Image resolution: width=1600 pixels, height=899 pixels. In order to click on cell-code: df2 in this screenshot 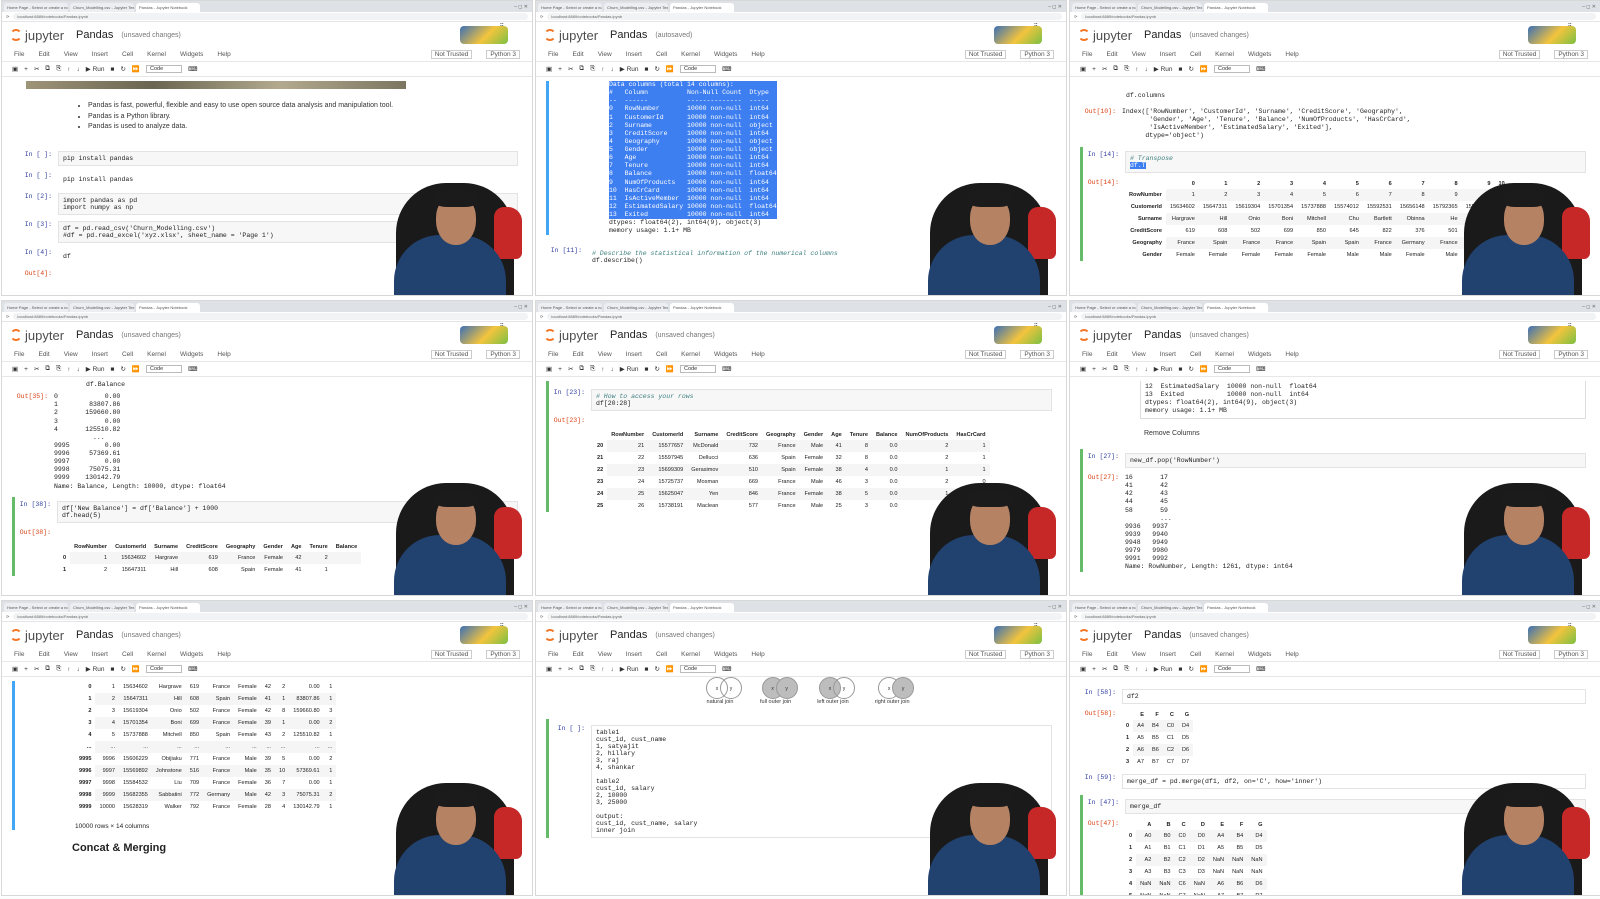, I will do `click(1354, 696)`.